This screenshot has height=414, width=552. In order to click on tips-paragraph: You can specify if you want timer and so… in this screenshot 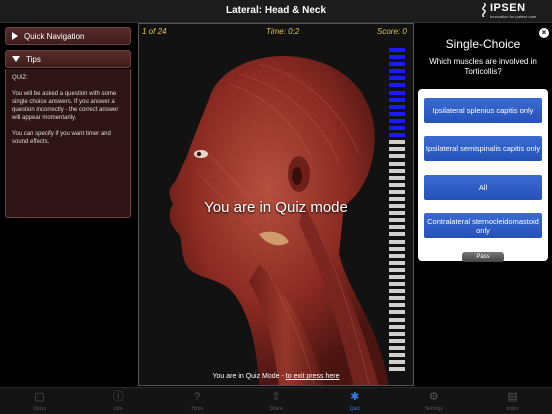, I will do `click(61, 138)`.